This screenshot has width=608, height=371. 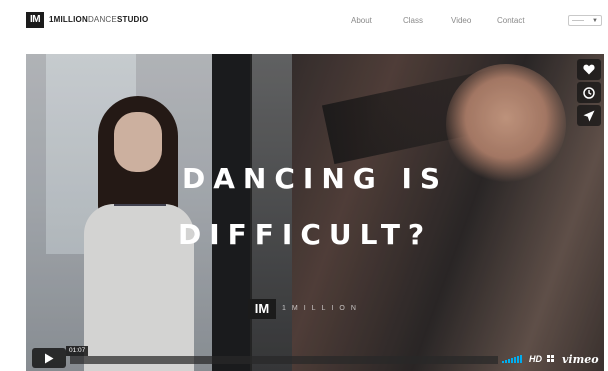 I want to click on nav-video: Video, so click(x=461, y=20).